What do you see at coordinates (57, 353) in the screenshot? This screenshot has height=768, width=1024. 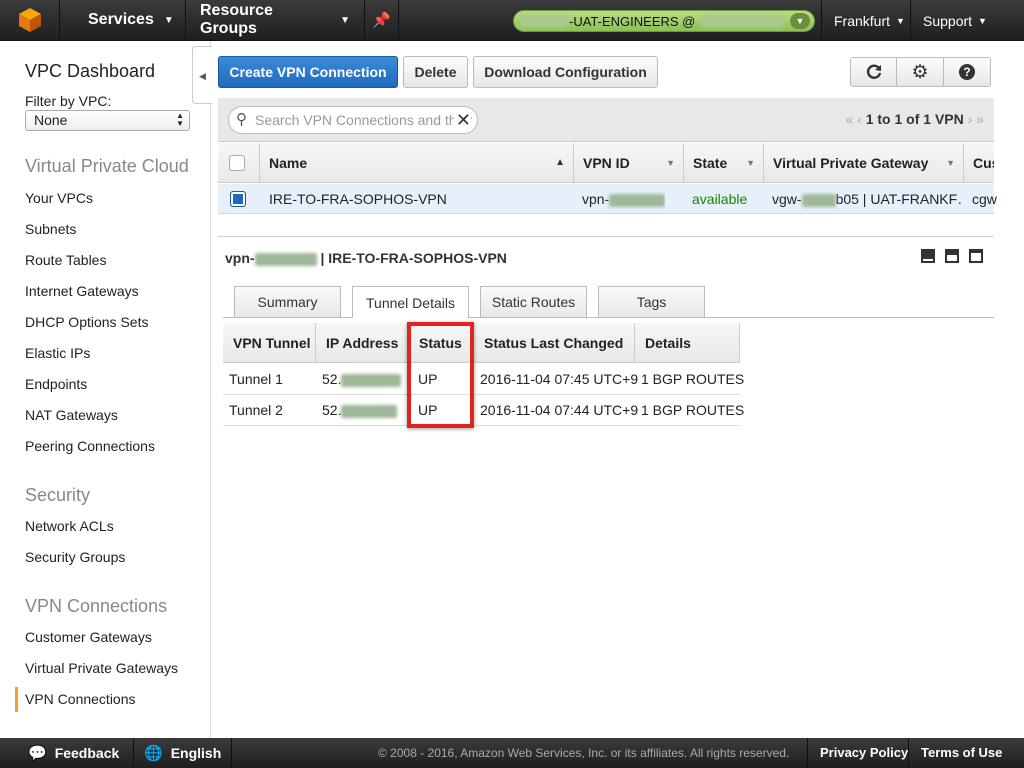 I see `sidebar-item-elastic-ips: Elastic IPs` at bounding box center [57, 353].